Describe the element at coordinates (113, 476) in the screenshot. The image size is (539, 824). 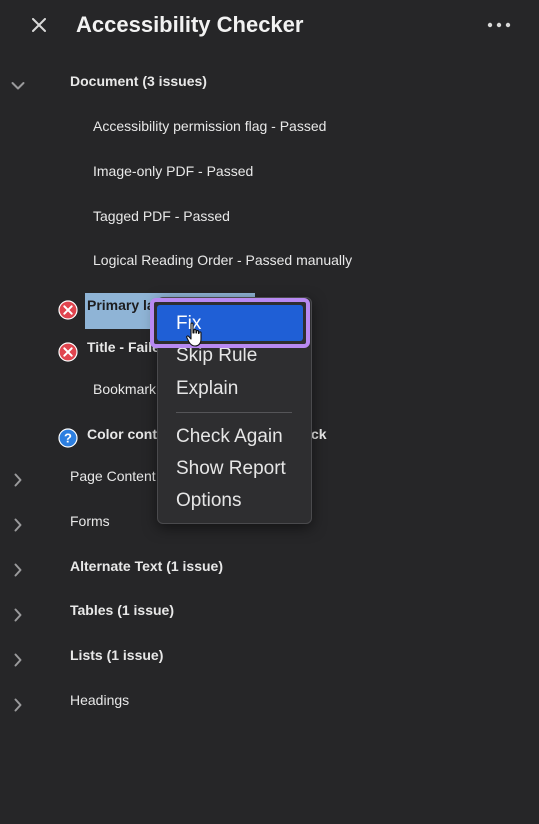
I see `section-page-content: Page Content` at that location.